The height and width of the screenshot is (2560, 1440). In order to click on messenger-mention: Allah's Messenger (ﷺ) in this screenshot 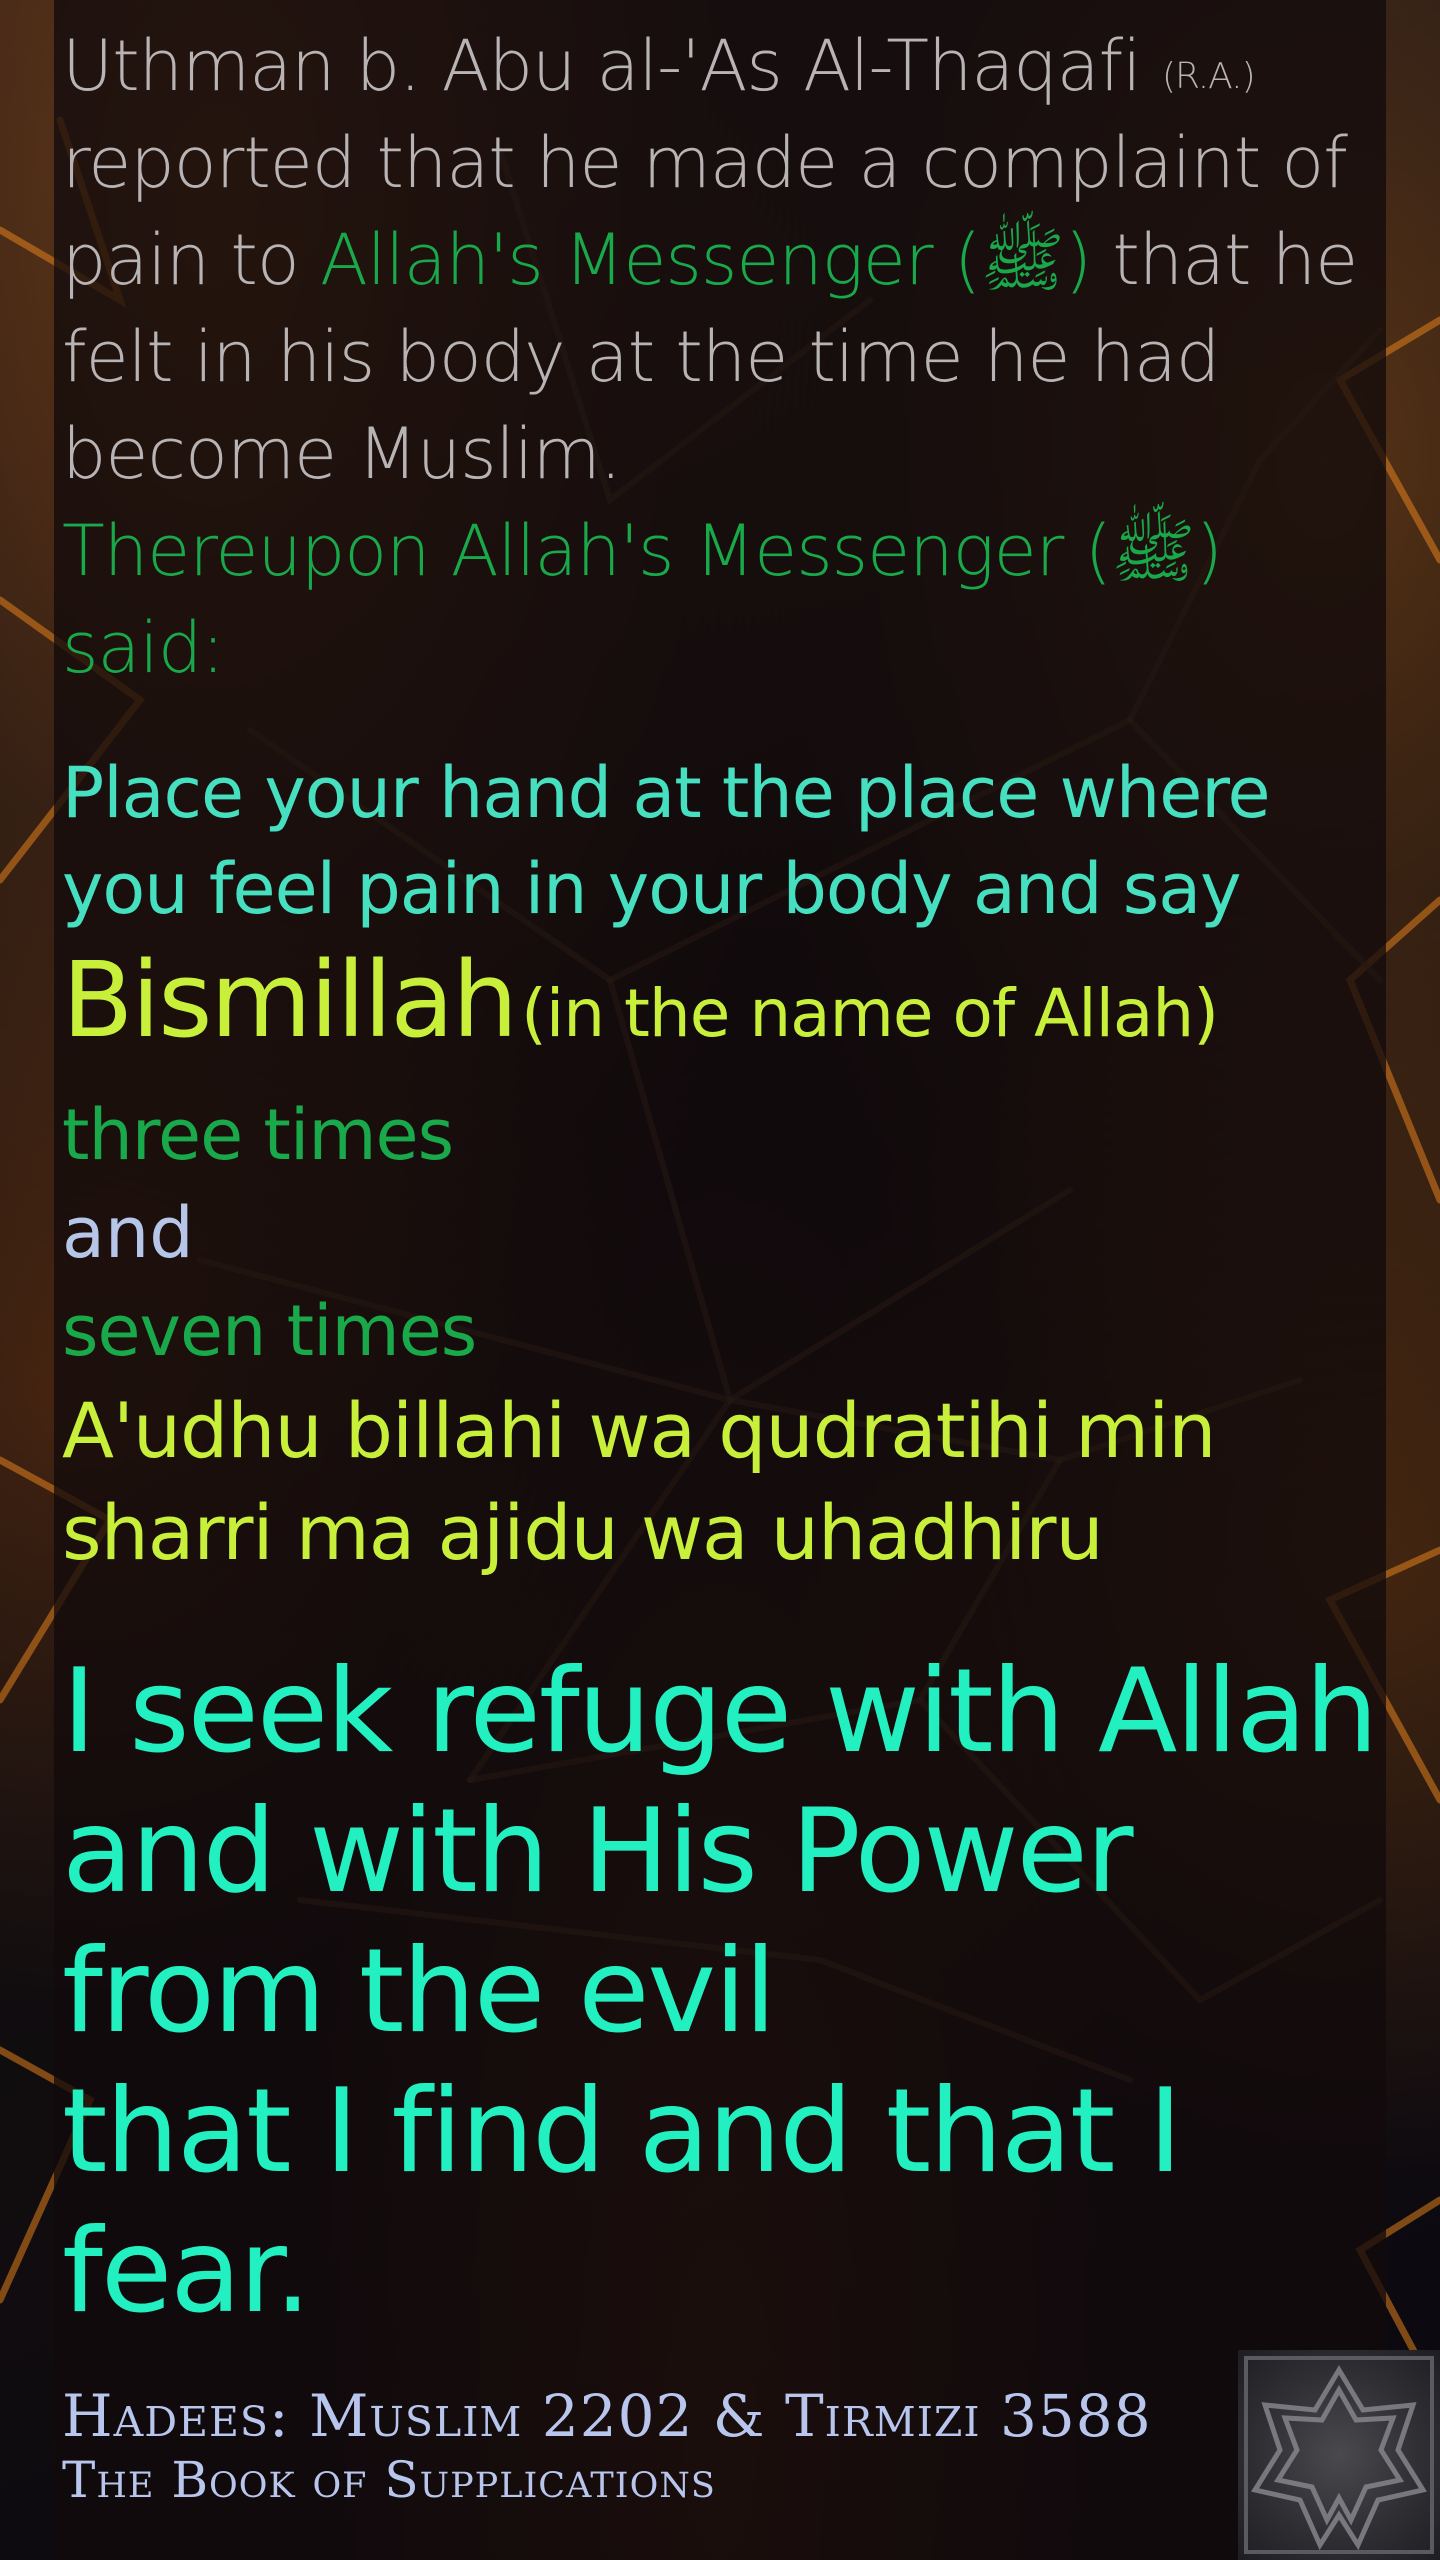, I will do `click(705, 260)`.